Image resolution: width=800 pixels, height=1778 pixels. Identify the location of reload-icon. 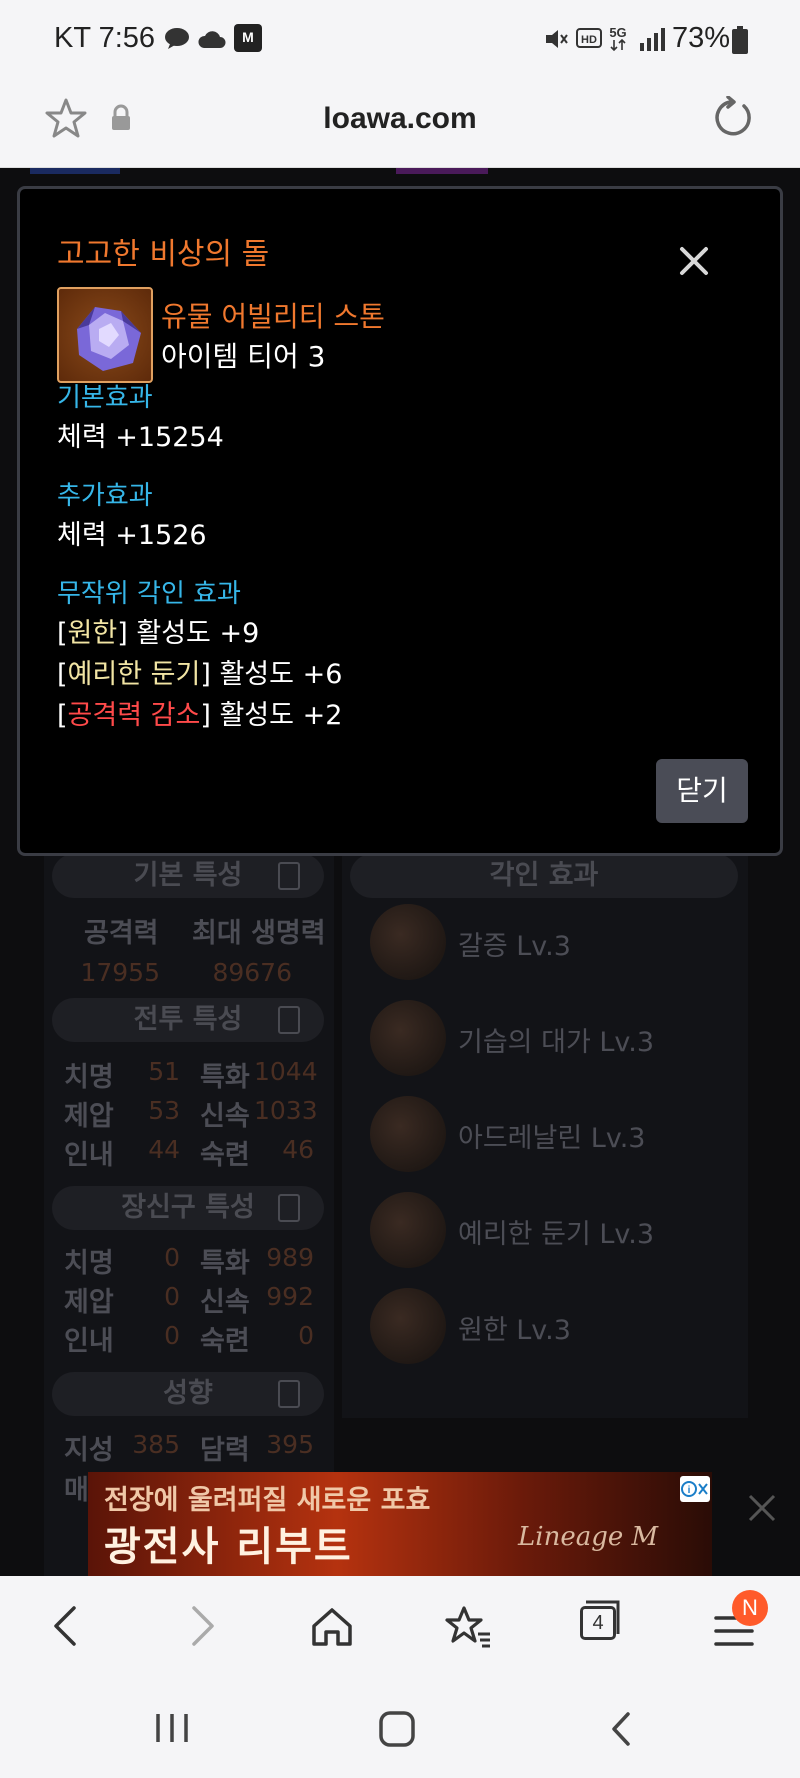
(732, 118).